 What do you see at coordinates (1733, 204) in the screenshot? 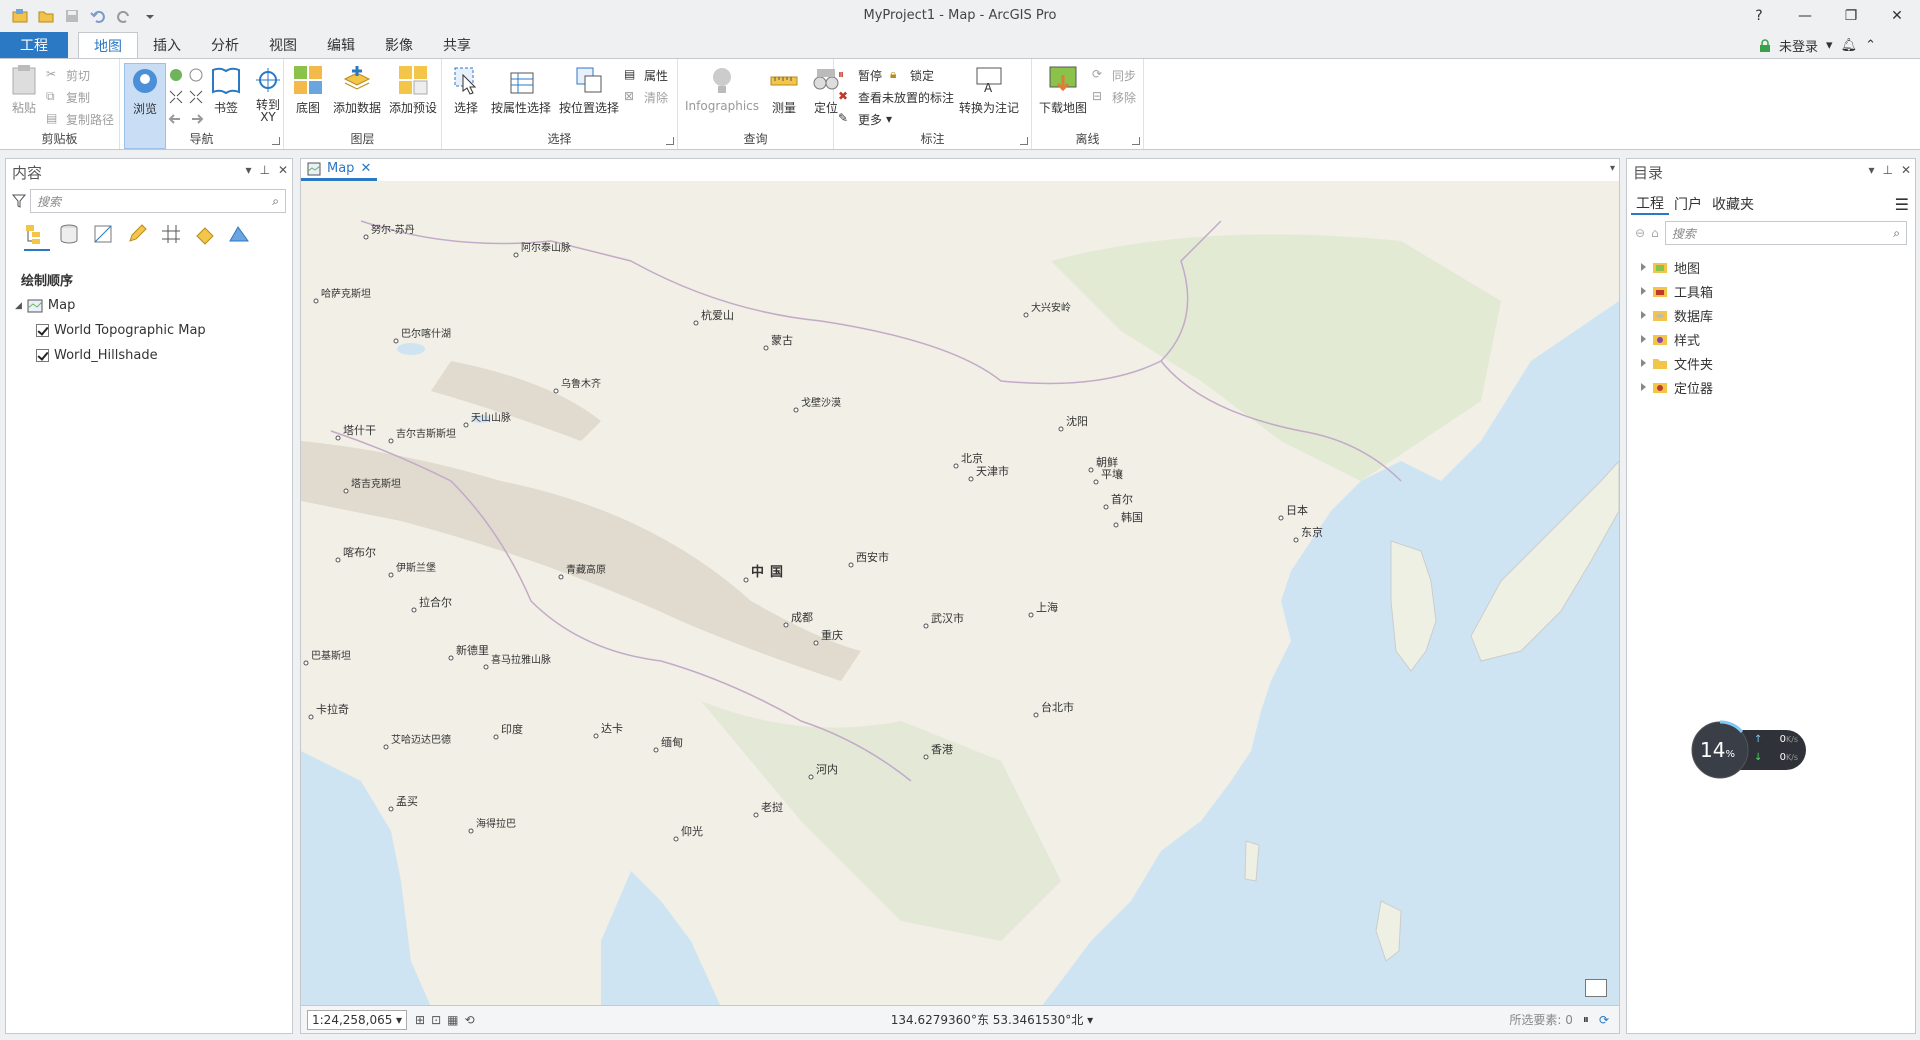
I see `catalog-tab-favorites: 收藏夹` at bounding box center [1733, 204].